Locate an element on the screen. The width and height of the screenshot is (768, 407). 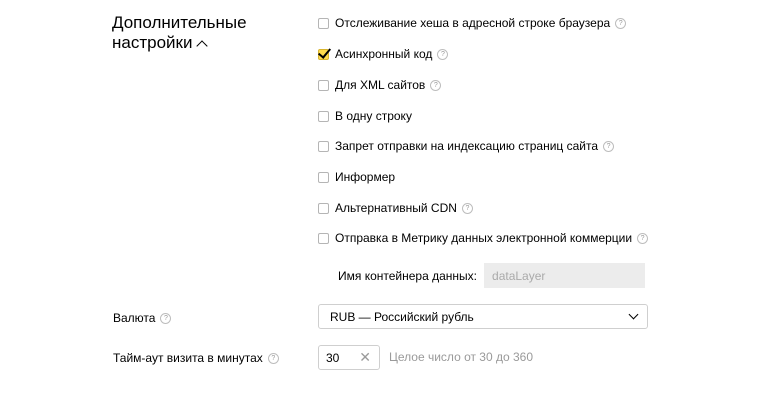
currency-label-row: Валюта ? is located at coordinates (142, 318).